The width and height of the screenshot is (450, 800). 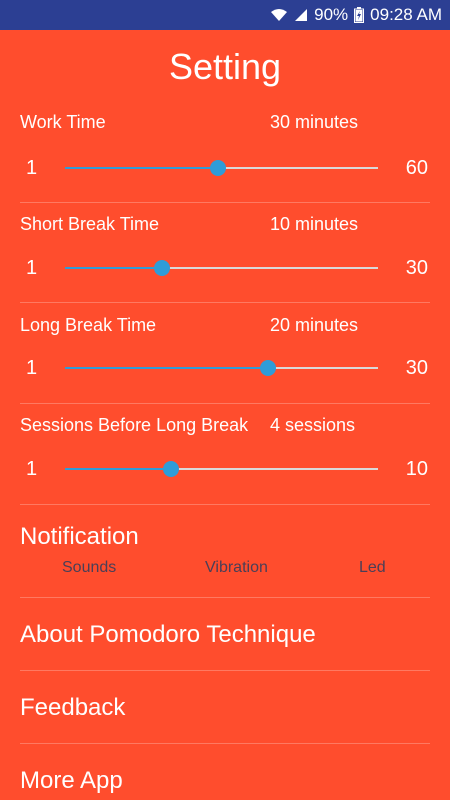 I want to click on slider-thumb, so click(x=171, y=469).